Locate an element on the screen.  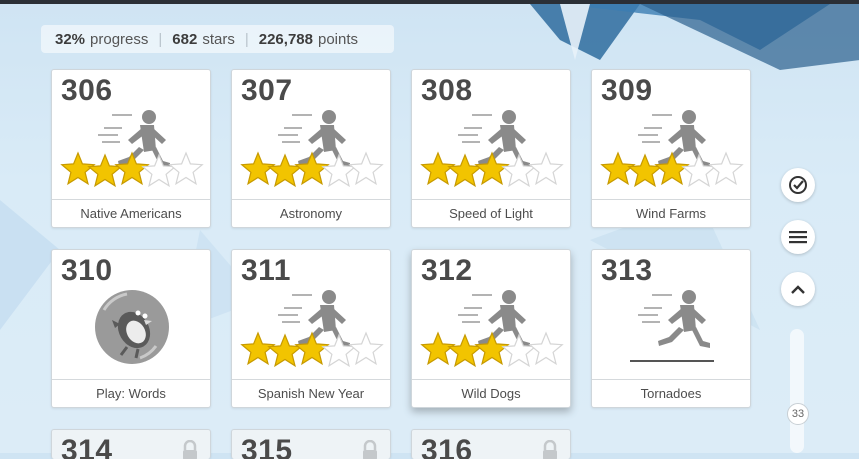
lesson-card: 308 Speed of Light is located at coordinates (491, 148).